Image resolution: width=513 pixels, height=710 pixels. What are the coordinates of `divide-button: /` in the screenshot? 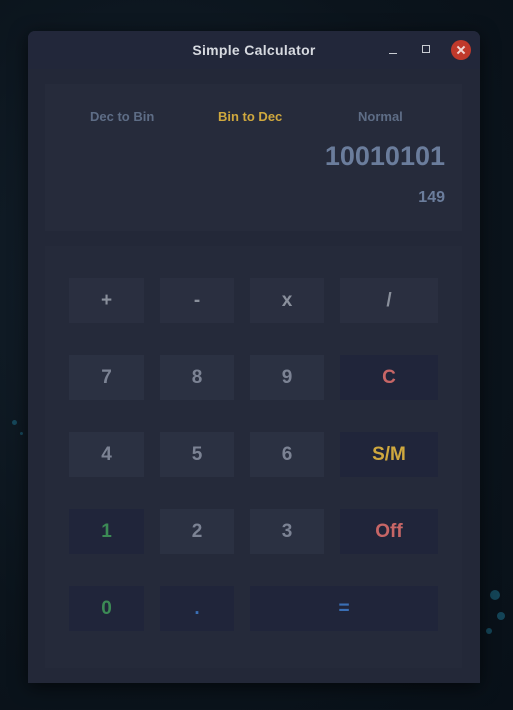 It's located at (389, 300).